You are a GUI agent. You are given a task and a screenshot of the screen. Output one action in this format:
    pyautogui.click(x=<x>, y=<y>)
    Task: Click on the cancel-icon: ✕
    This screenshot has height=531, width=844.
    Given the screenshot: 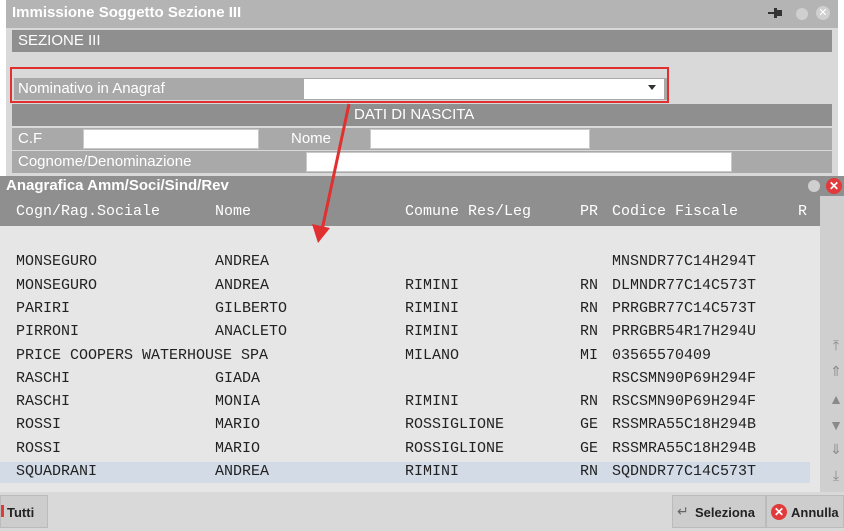 What is the action you would take?
    pyautogui.click(x=779, y=512)
    